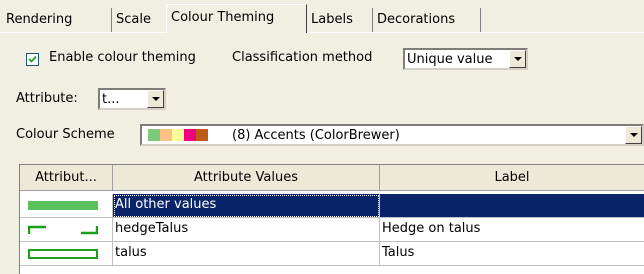  What do you see at coordinates (223, 17) in the screenshot?
I see `tab-label: Colour Theming` at bounding box center [223, 17].